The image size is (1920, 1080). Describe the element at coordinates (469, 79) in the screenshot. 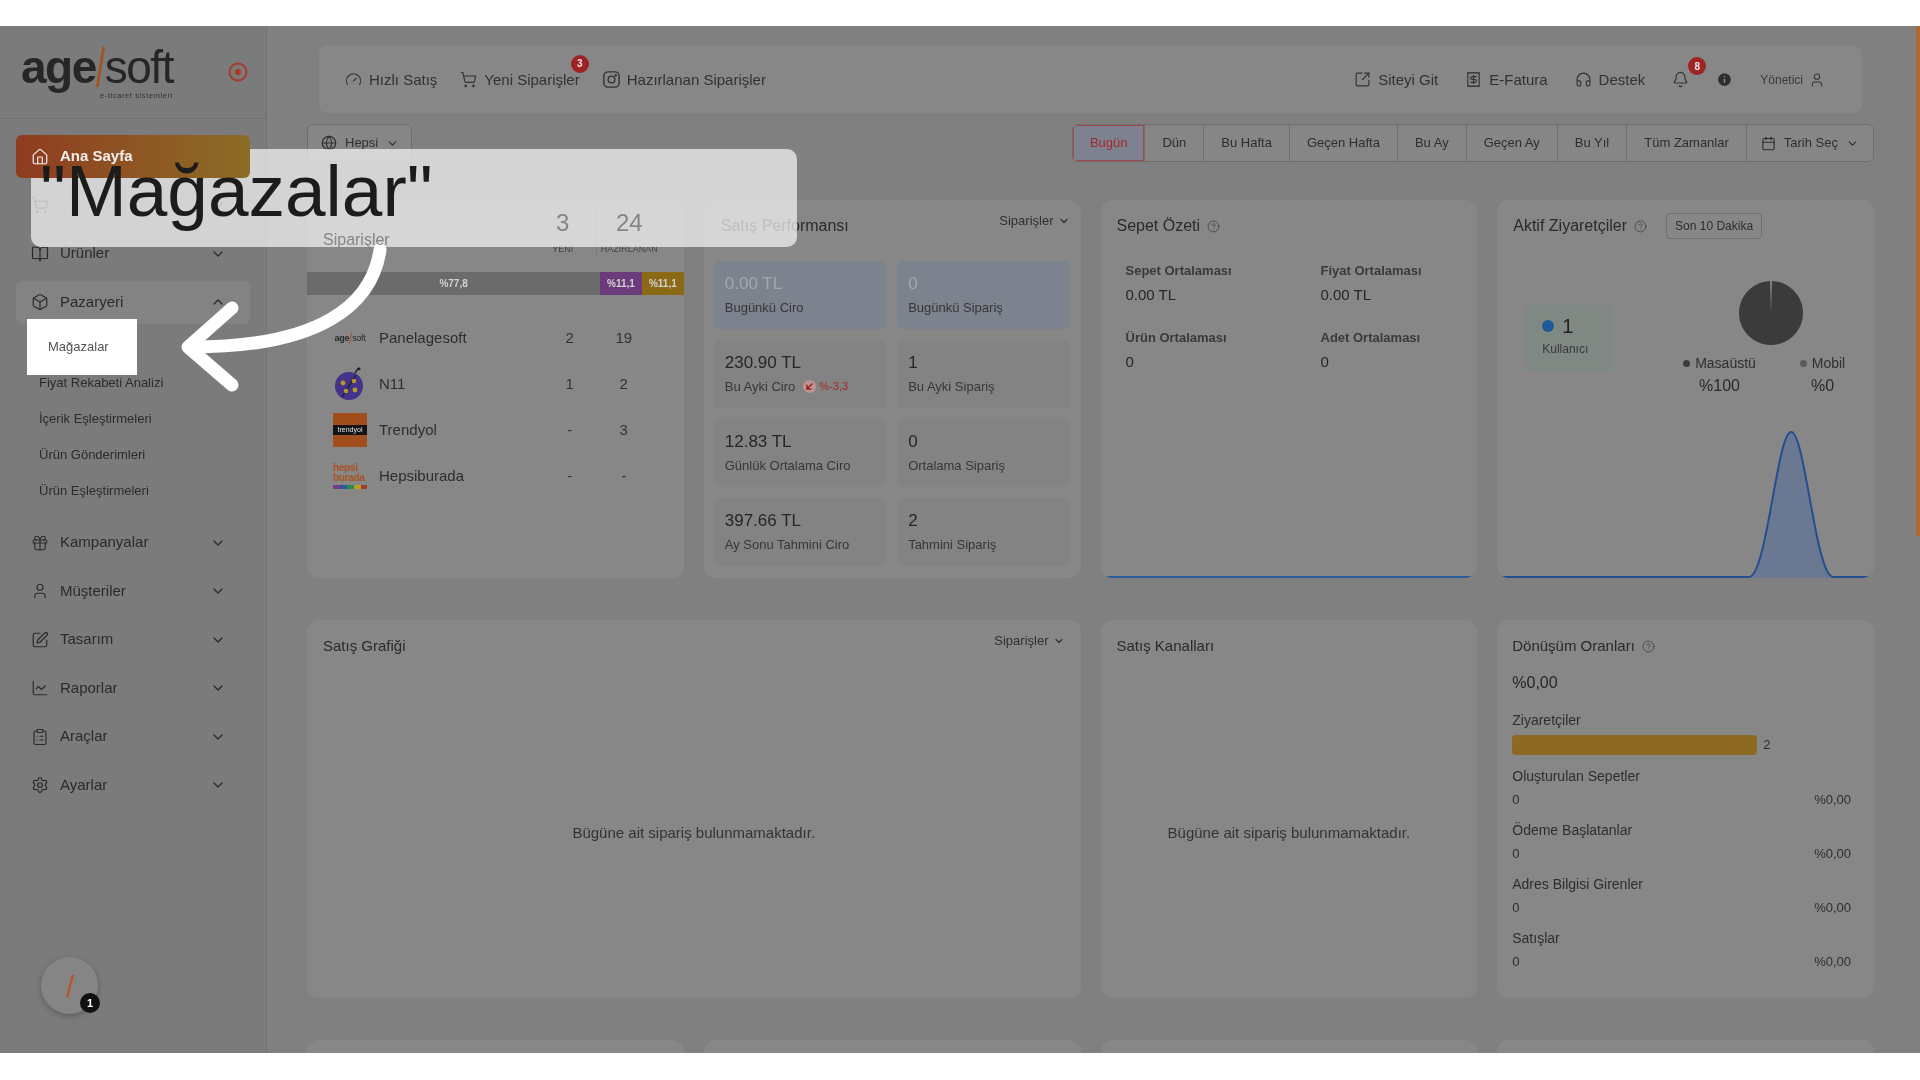

I see `cart-icon` at that location.